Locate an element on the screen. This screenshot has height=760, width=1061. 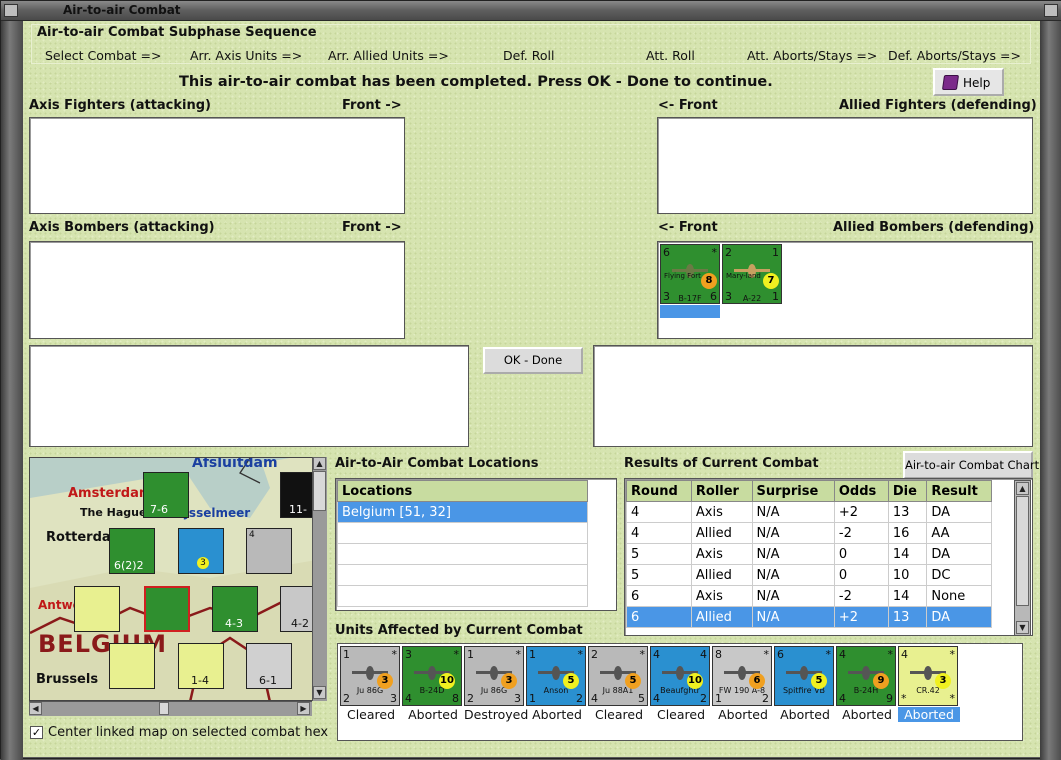
result-cell: 6 is located at coordinates (659, 617).